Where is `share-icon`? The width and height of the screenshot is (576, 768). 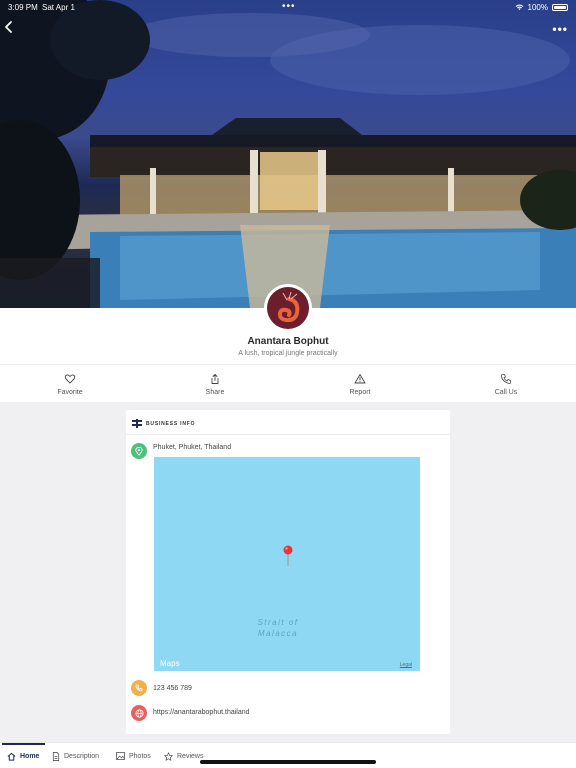
share-icon is located at coordinates (215, 379).